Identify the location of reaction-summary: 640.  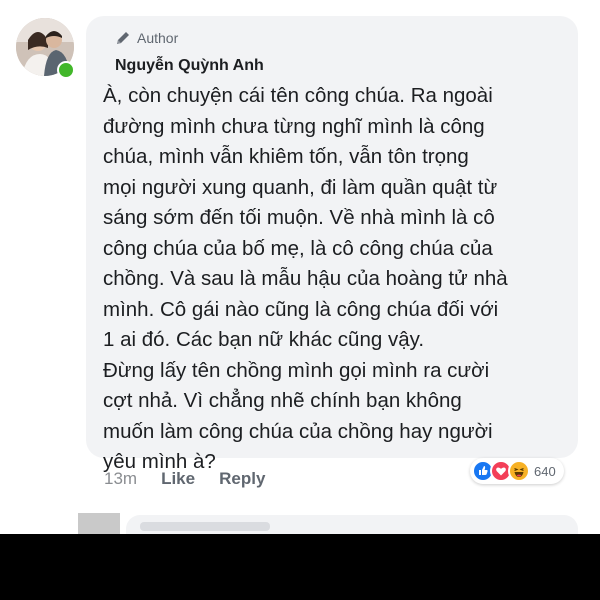
(517, 471).